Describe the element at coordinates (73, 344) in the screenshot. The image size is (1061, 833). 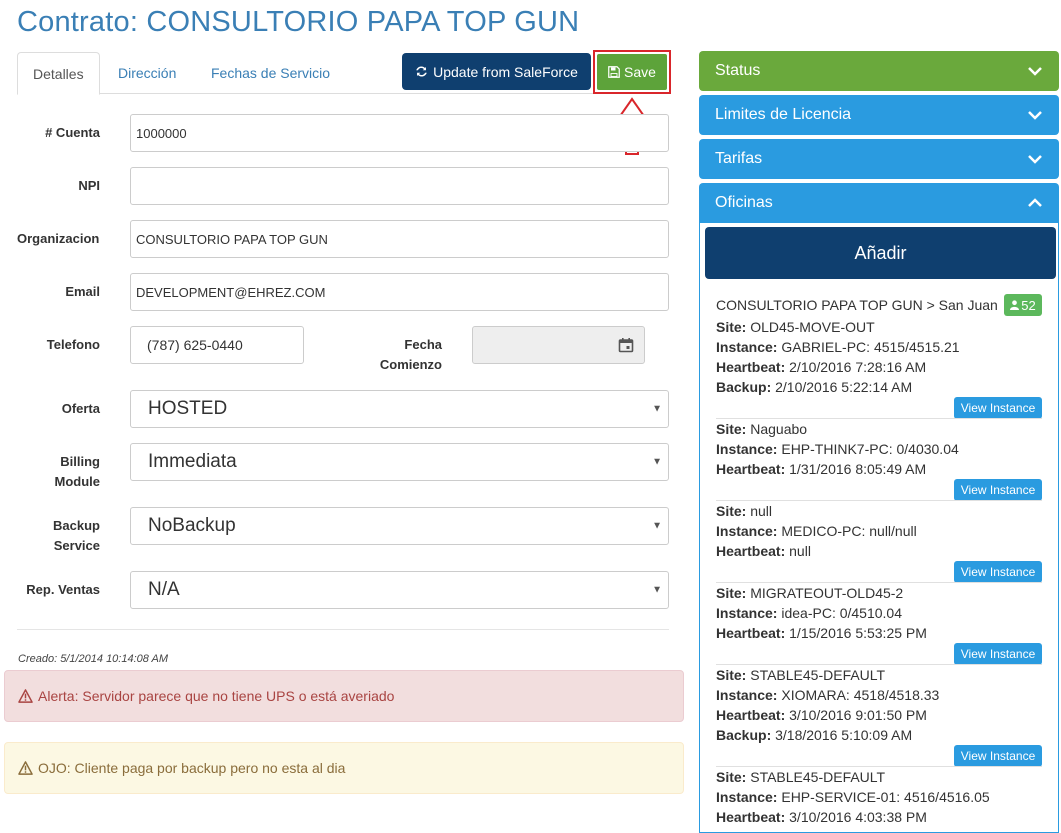
I see `telefono-label: Telefono` at that location.